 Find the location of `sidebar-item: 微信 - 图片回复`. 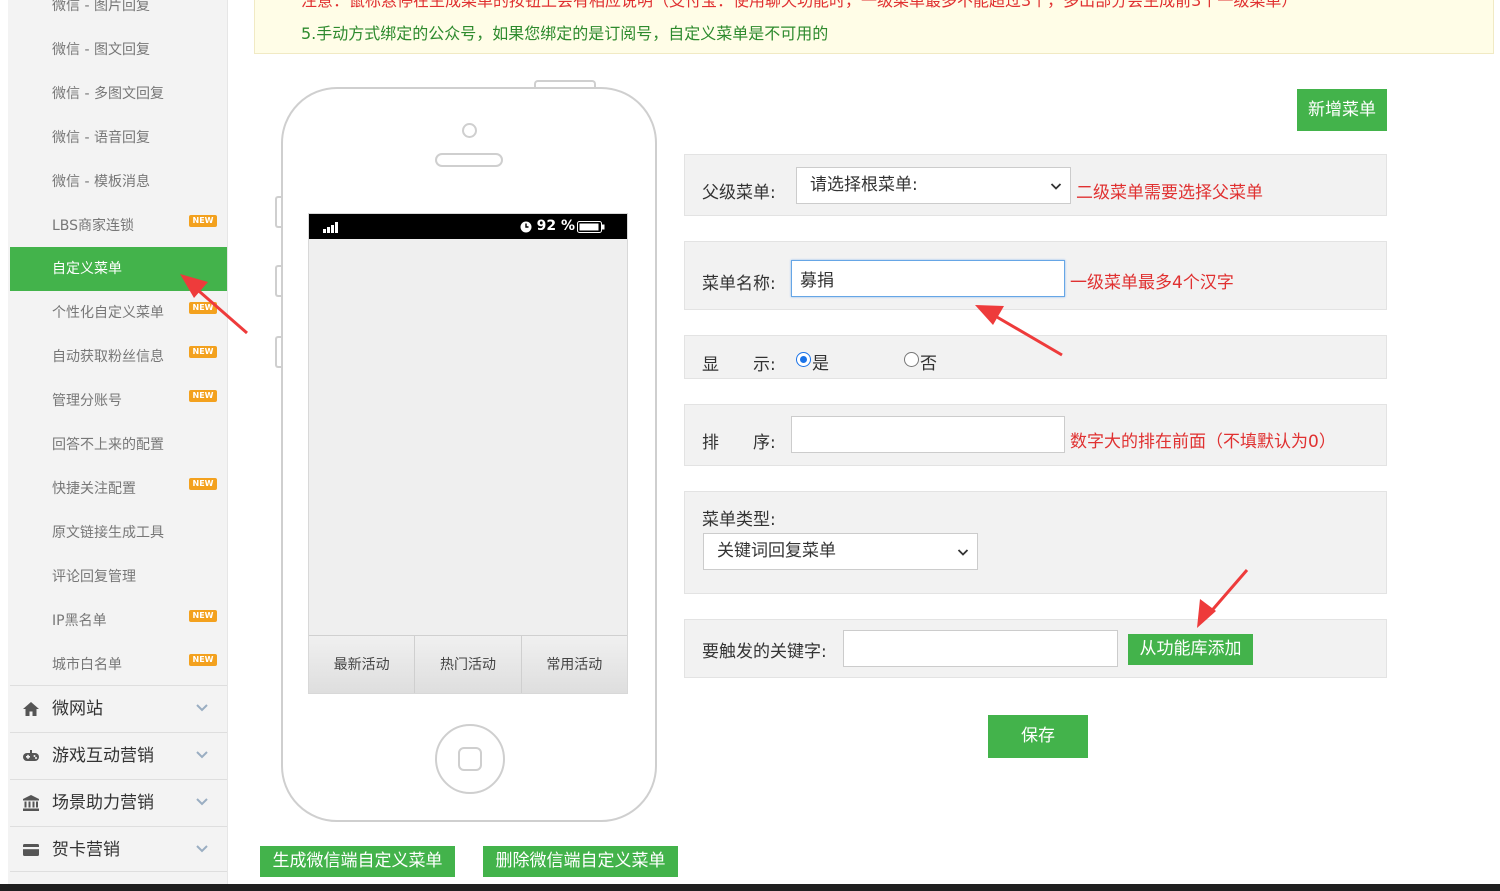

sidebar-item: 微信 - 图片回复 is located at coordinates (118, 14).